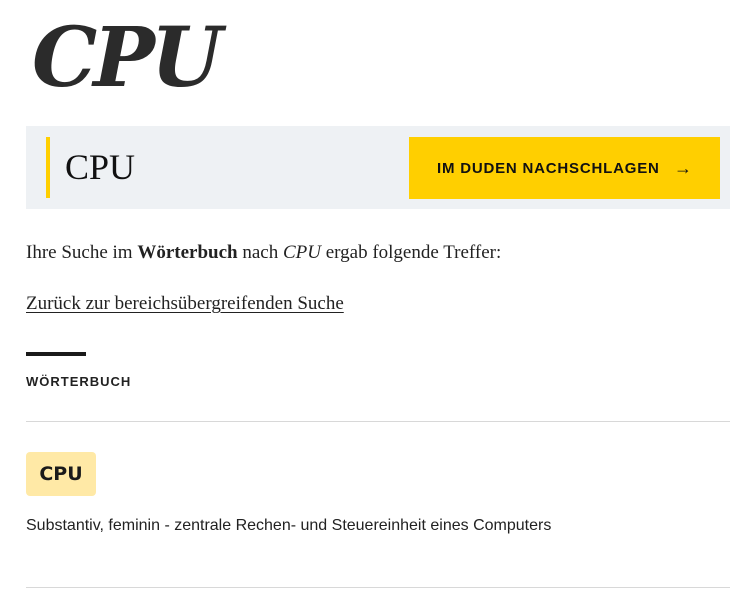 The height and width of the screenshot is (600, 740). What do you see at coordinates (56, 354) in the screenshot?
I see `section-rule` at bounding box center [56, 354].